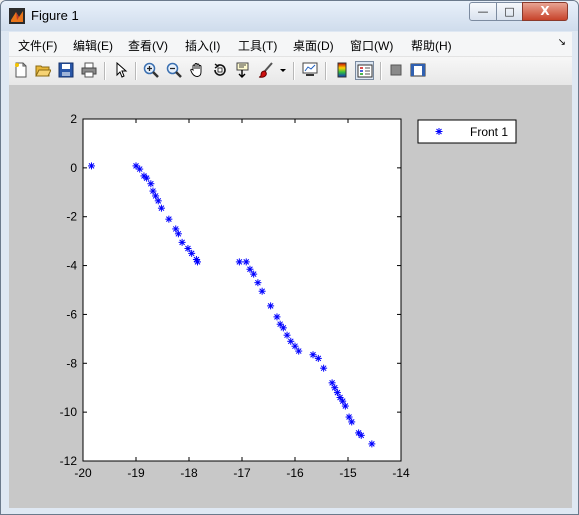  What do you see at coordinates (69, 461) in the screenshot?
I see `y-tick-label: -12` at bounding box center [69, 461].